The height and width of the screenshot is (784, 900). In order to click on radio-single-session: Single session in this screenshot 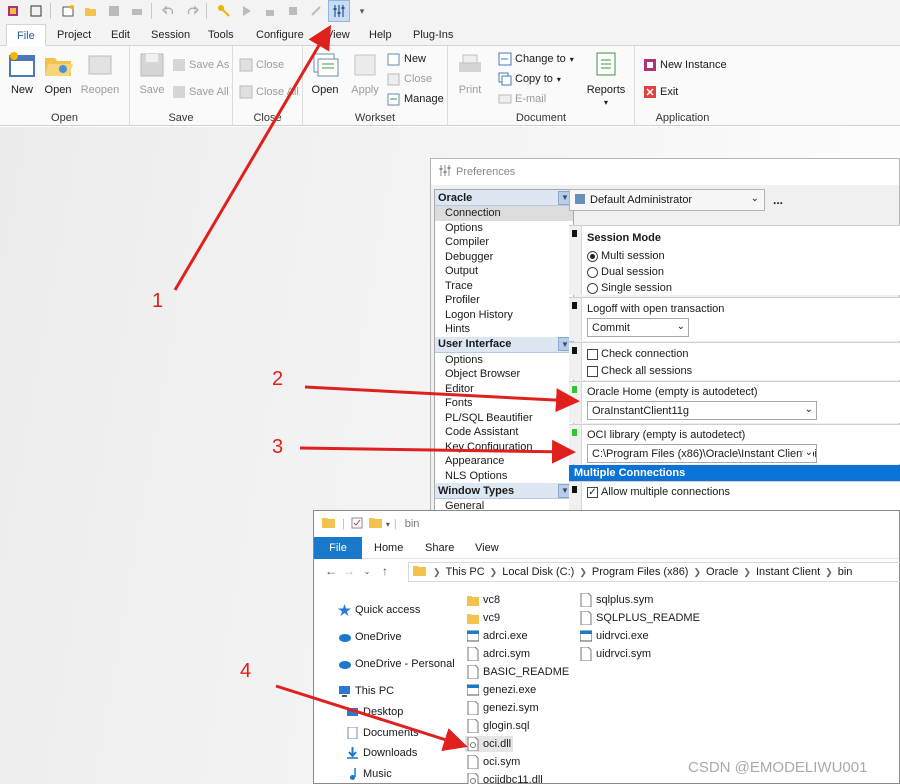, I will do `click(629, 288)`.